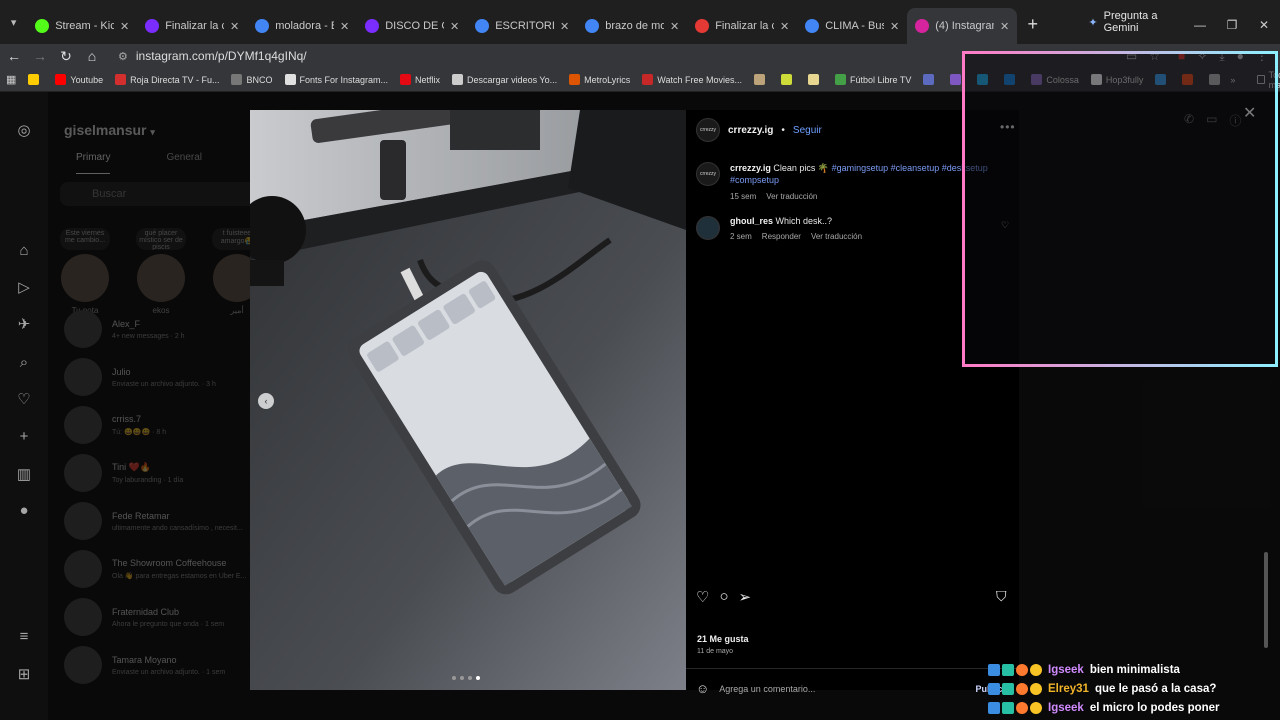  Describe the element at coordinates (750, 168) in the screenshot. I see `caption-username: crrezzy.ig` at that location.